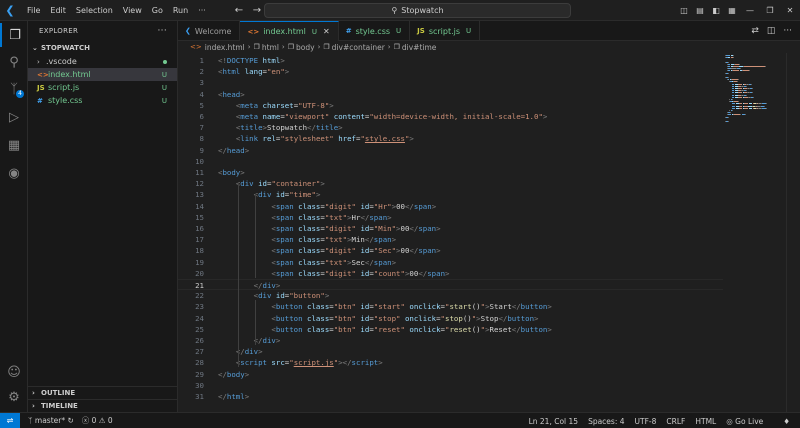 The height and width of the screenshot is (428, 800). What do you see at coordinates (450, 150) in the screenshot?
I see `code-line: 9 </head>` at bounding box center [450, 150].